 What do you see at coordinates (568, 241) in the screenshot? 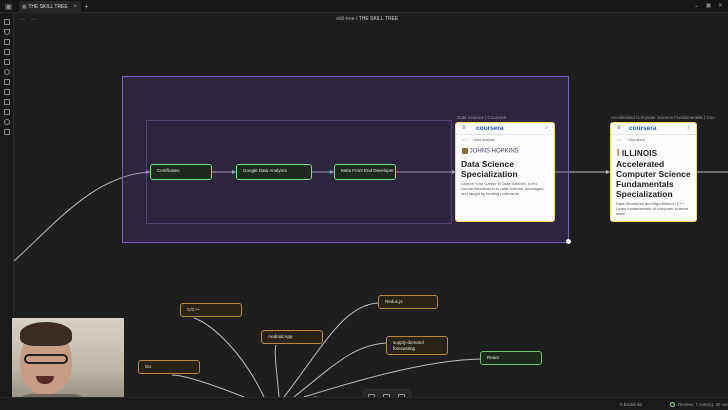
I see `resize-handle` at bounding box center [568, 241].